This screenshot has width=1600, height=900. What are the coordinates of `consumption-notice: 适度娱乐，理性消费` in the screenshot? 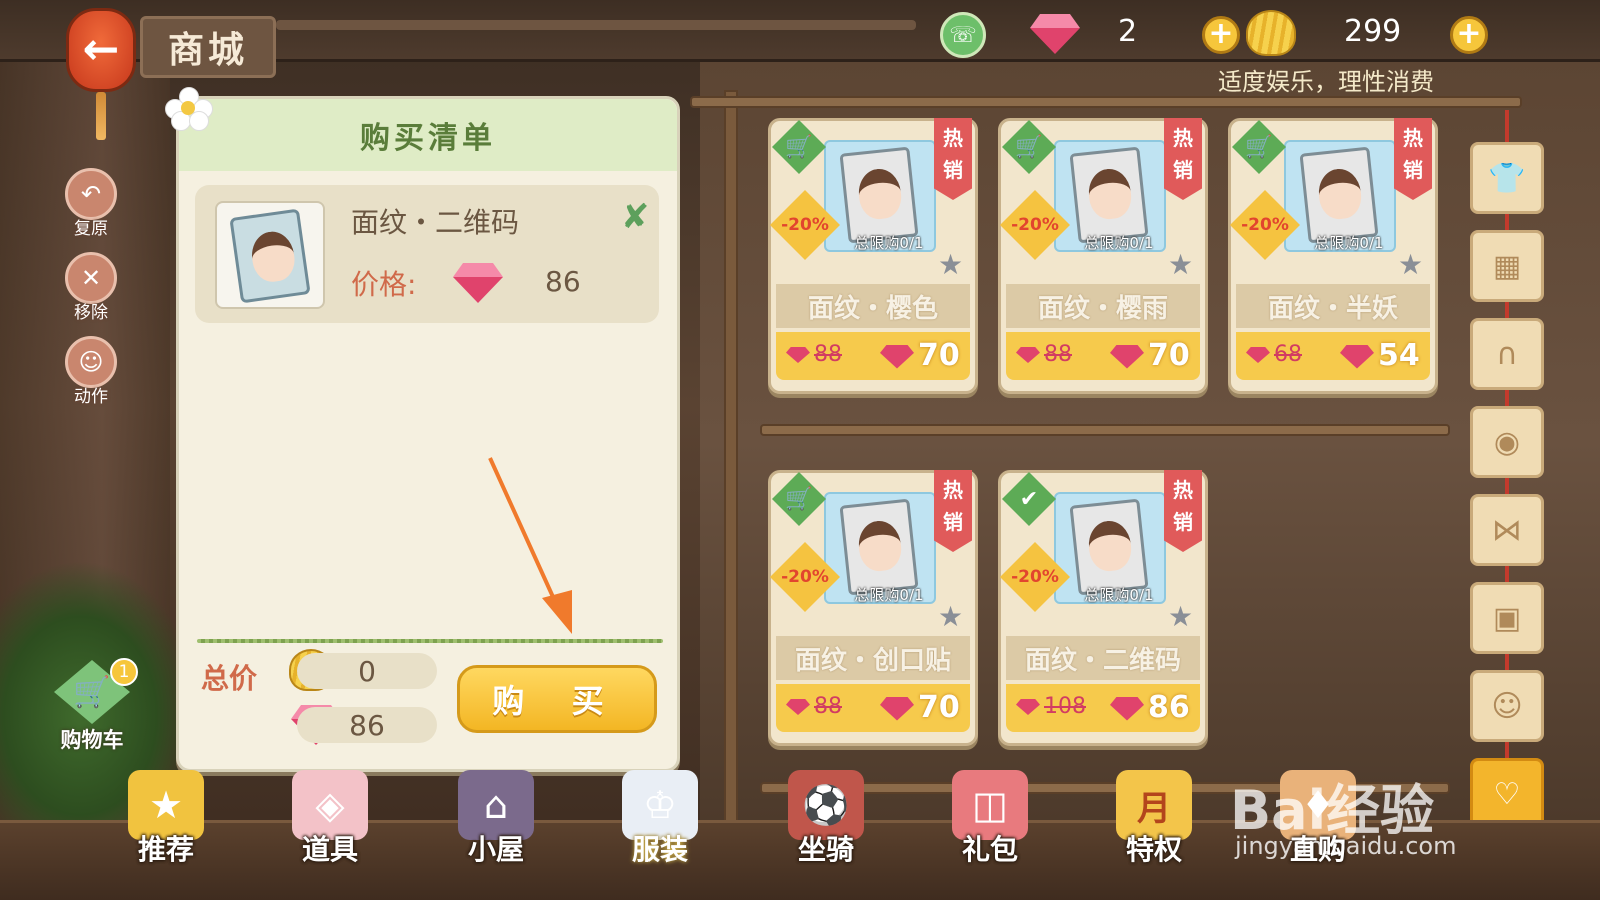 It's located at (1326, 82).